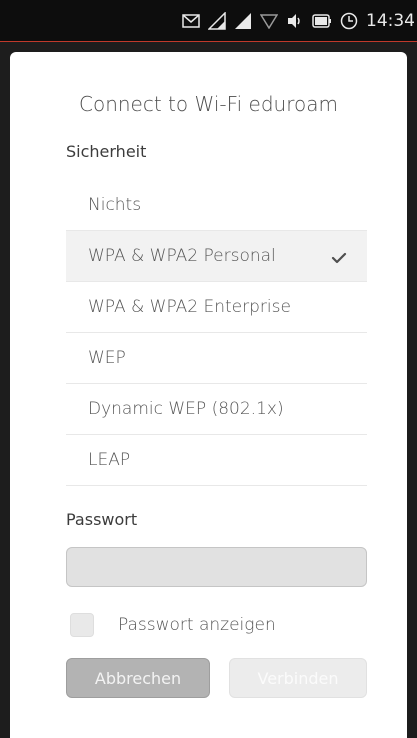 The image size is (417, 738). I want to click on wifi-icon, so click(269, 21).